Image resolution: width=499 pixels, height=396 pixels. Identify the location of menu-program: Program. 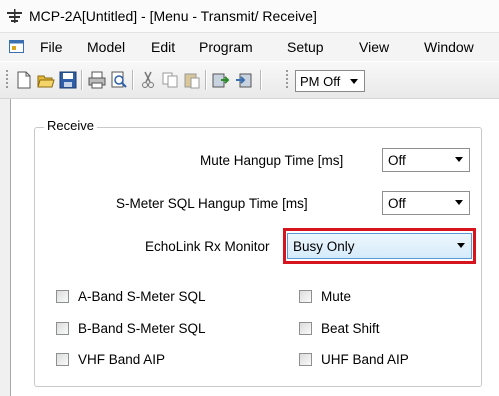
(226, 47).